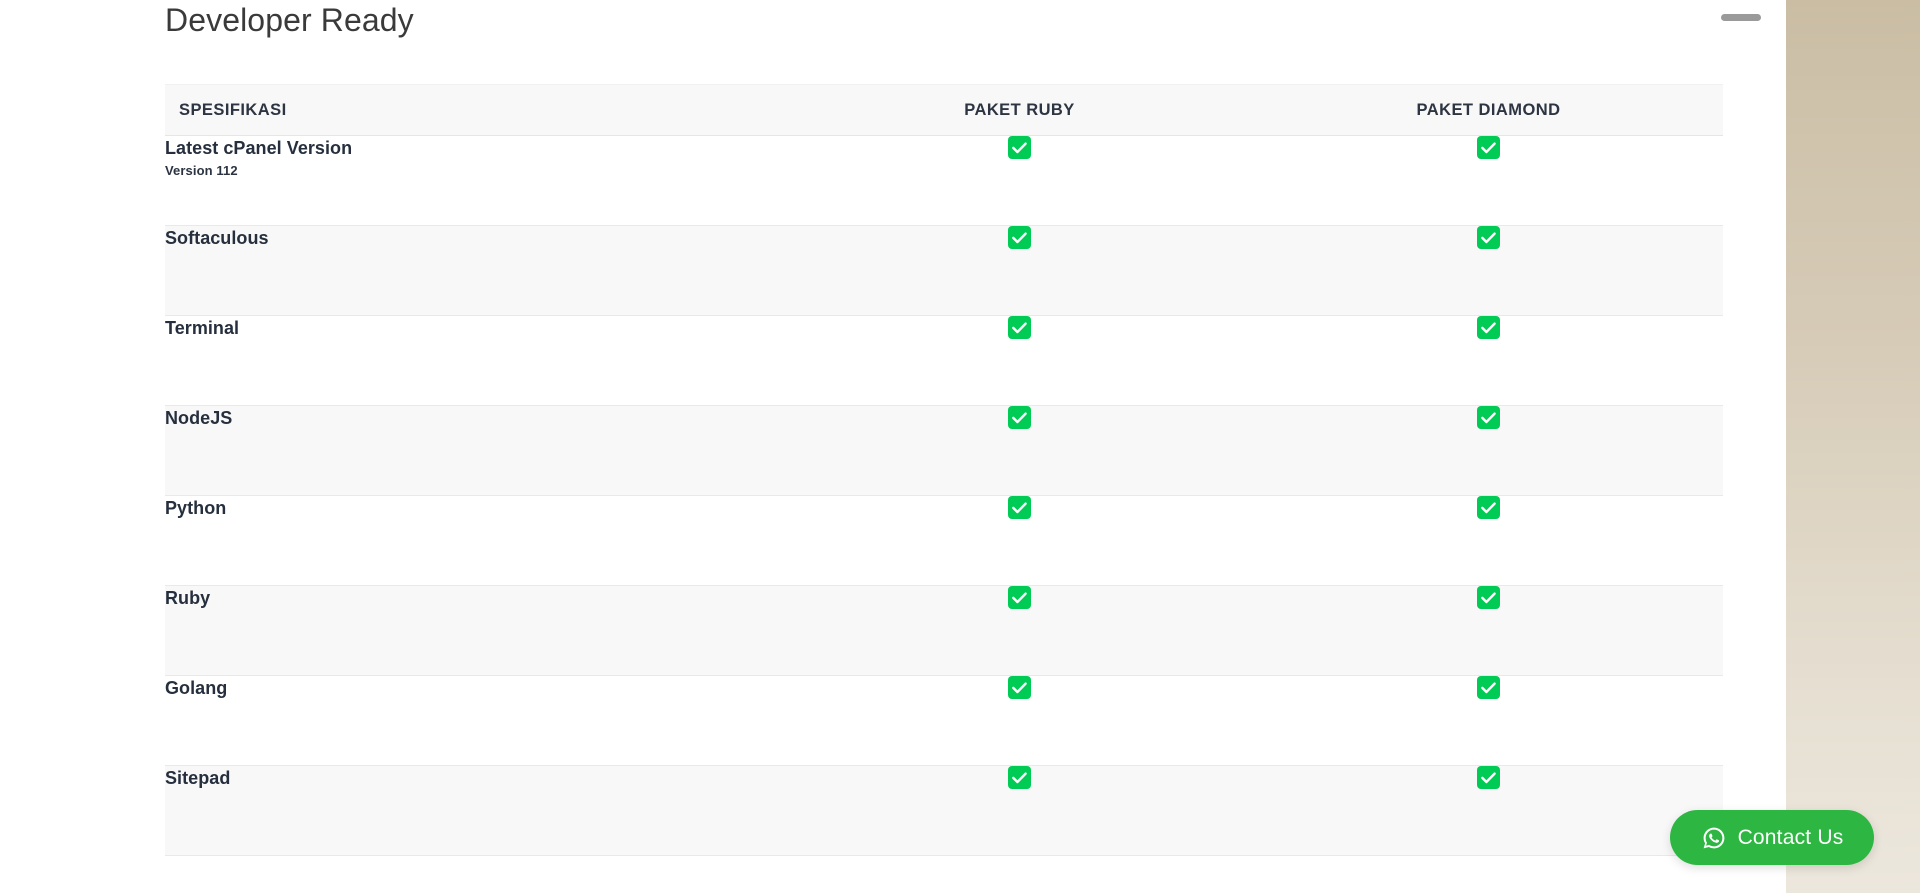  What do you see at coordinates (196, 508) in the screenshot?
I see `spec-name: Python` at bounding box center [196, 508].